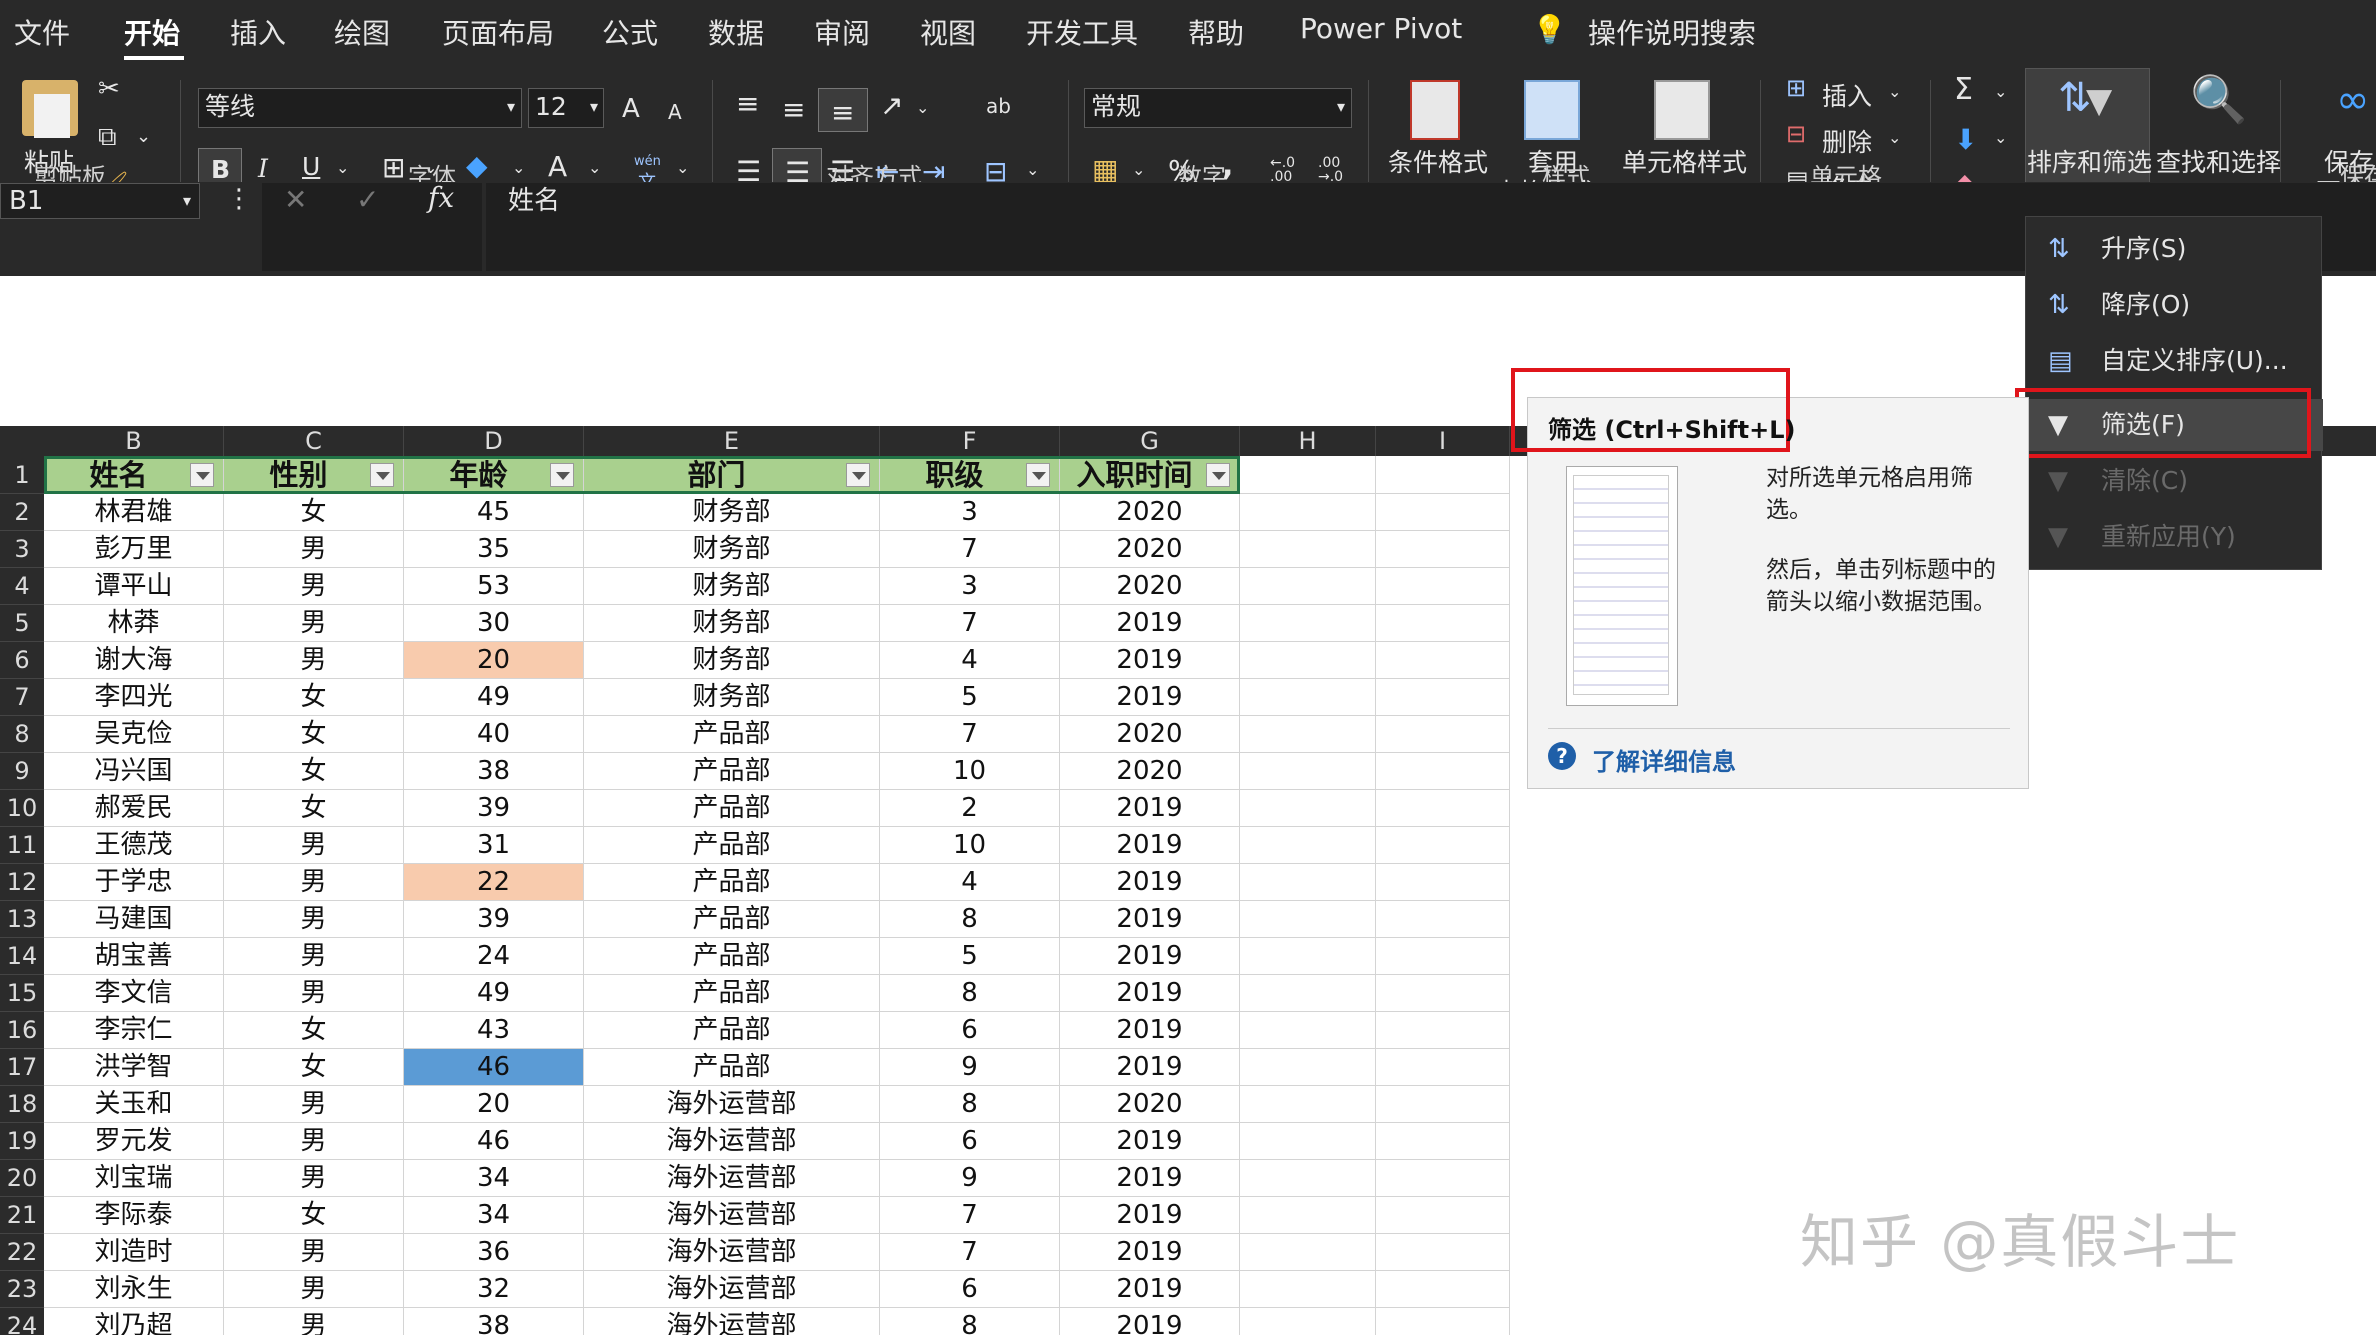  I want to click on tab-file: 文件, so click(42, 32).